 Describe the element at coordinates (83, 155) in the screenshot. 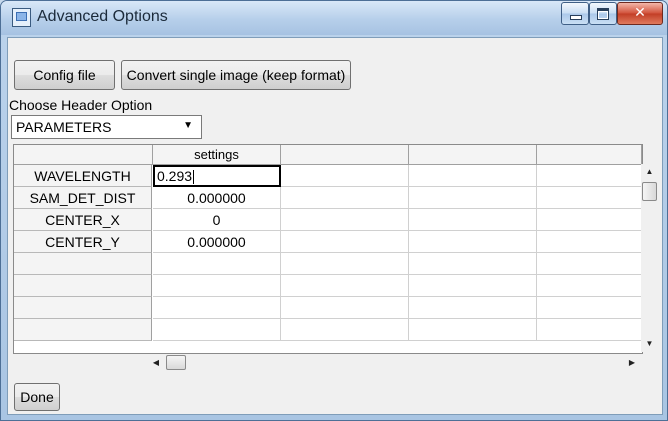

I see `table-corner-cell` at that location.